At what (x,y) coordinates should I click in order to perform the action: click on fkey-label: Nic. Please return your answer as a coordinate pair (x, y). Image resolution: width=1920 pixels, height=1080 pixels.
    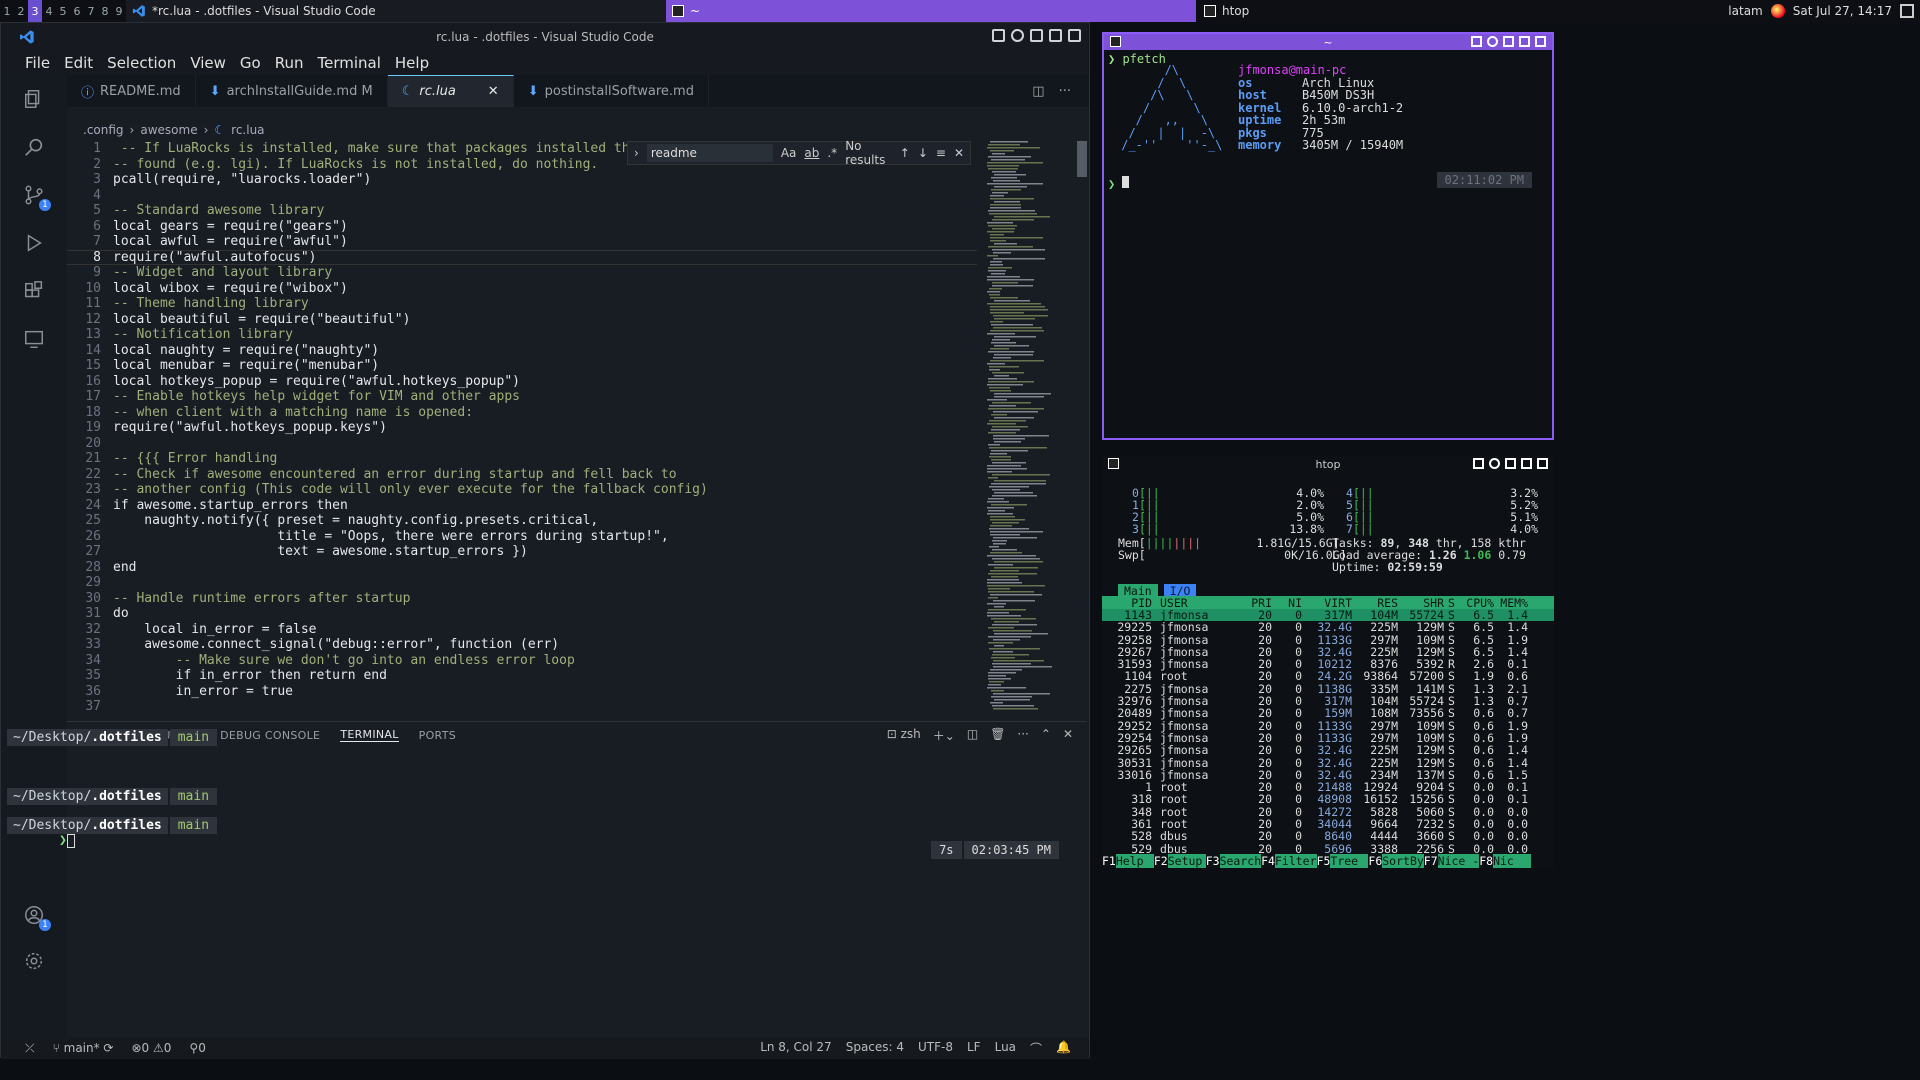
    Looking at the image, I should click on (1512, 861).